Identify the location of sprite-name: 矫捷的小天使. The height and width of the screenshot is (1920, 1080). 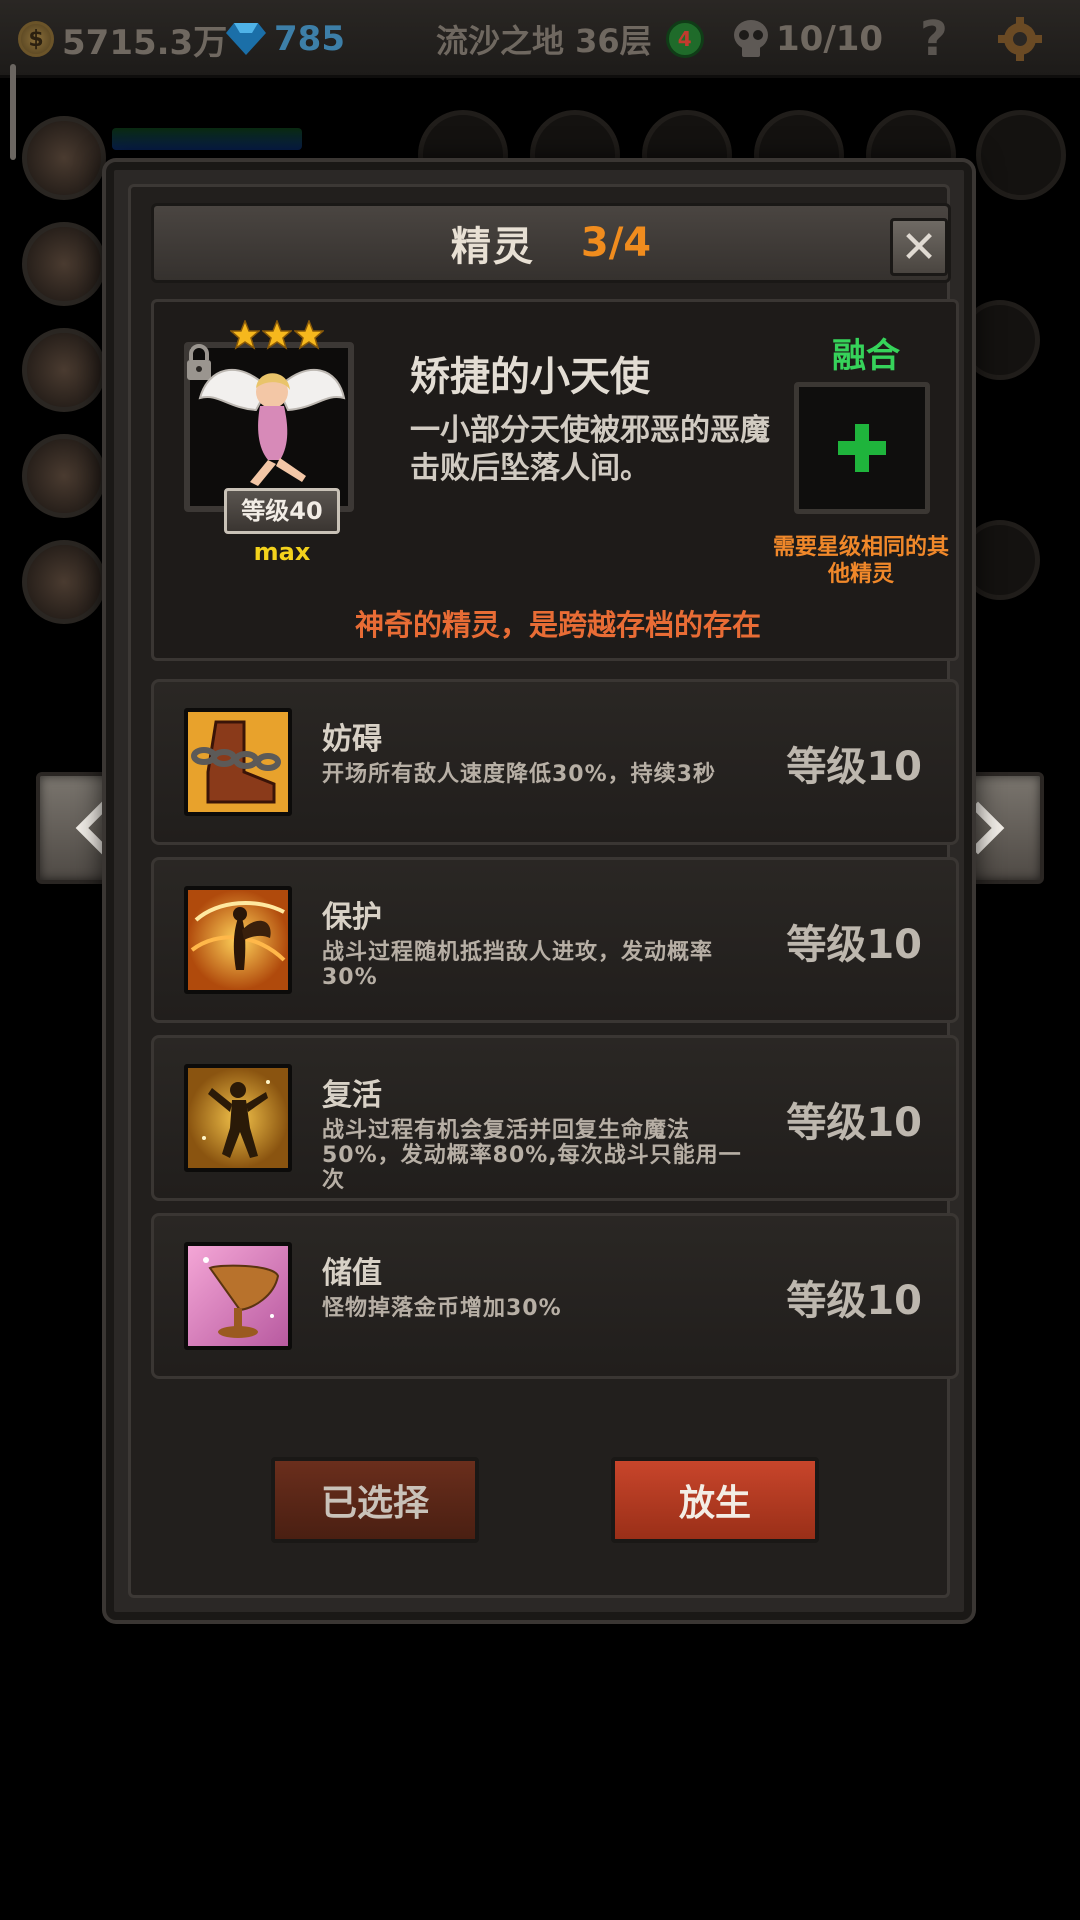
(530, 377).